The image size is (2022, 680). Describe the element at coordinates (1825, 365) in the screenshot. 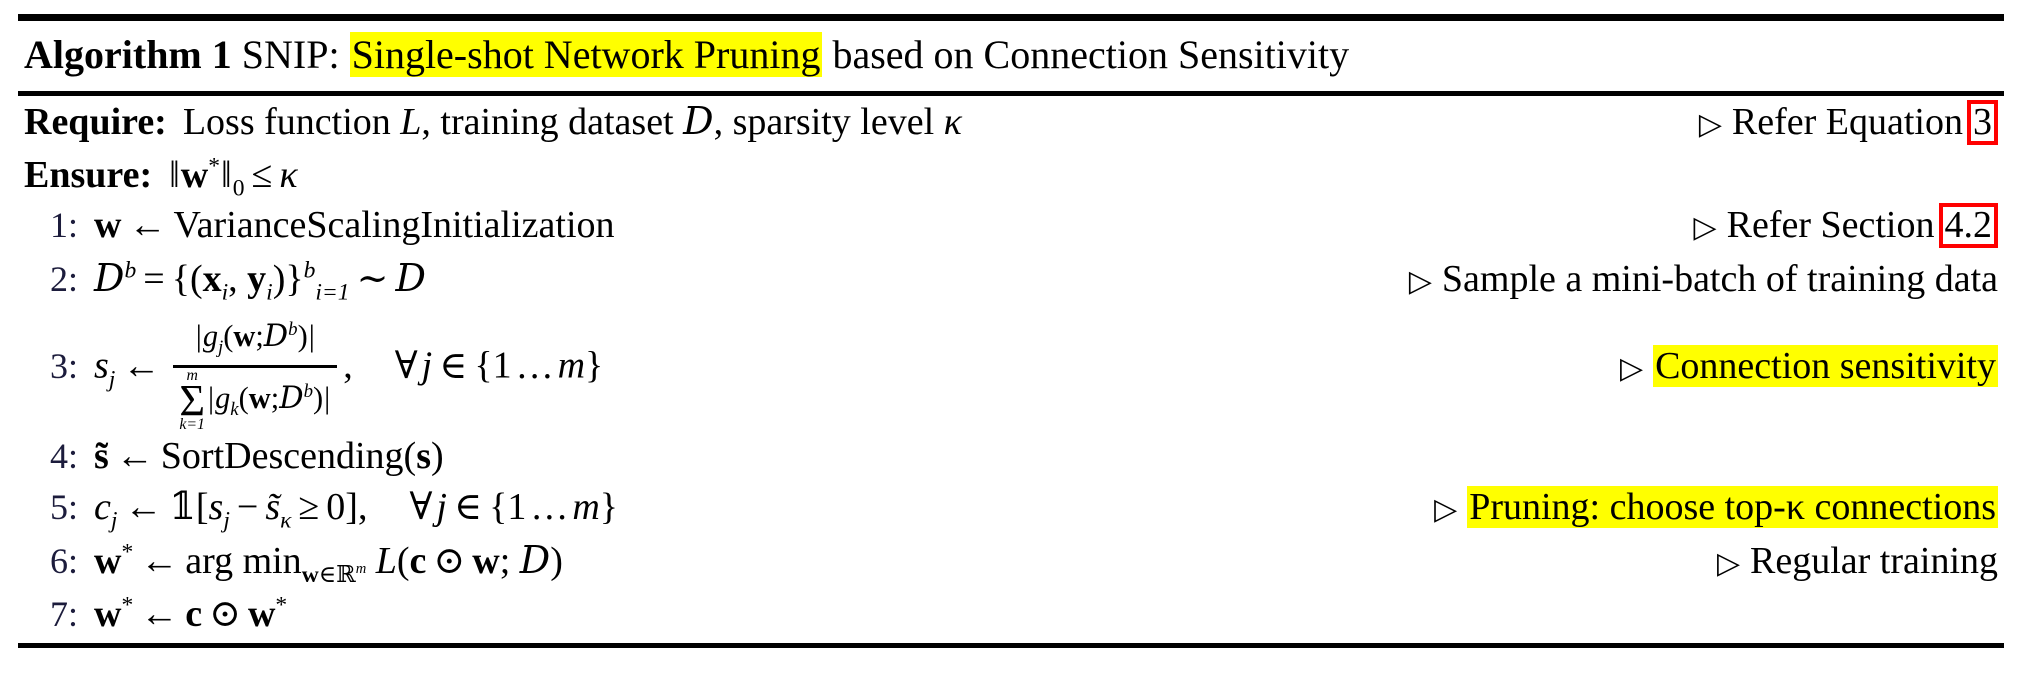

I see `line-3-comment-text: Connection sensitivity` at that location.